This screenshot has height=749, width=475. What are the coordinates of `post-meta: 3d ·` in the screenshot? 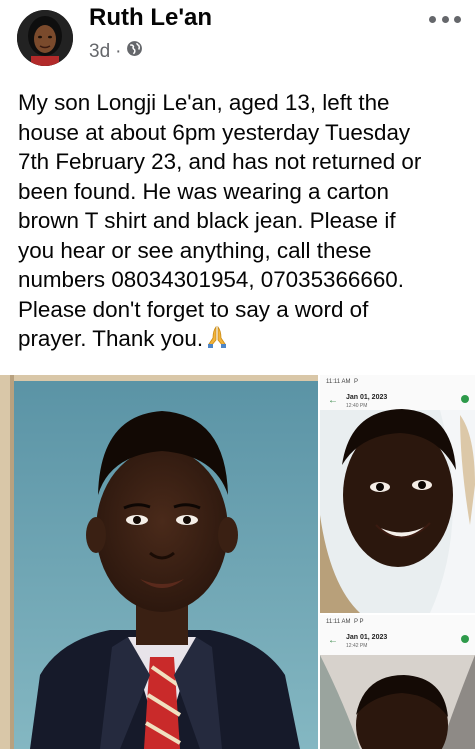 It's located at (116, 51).